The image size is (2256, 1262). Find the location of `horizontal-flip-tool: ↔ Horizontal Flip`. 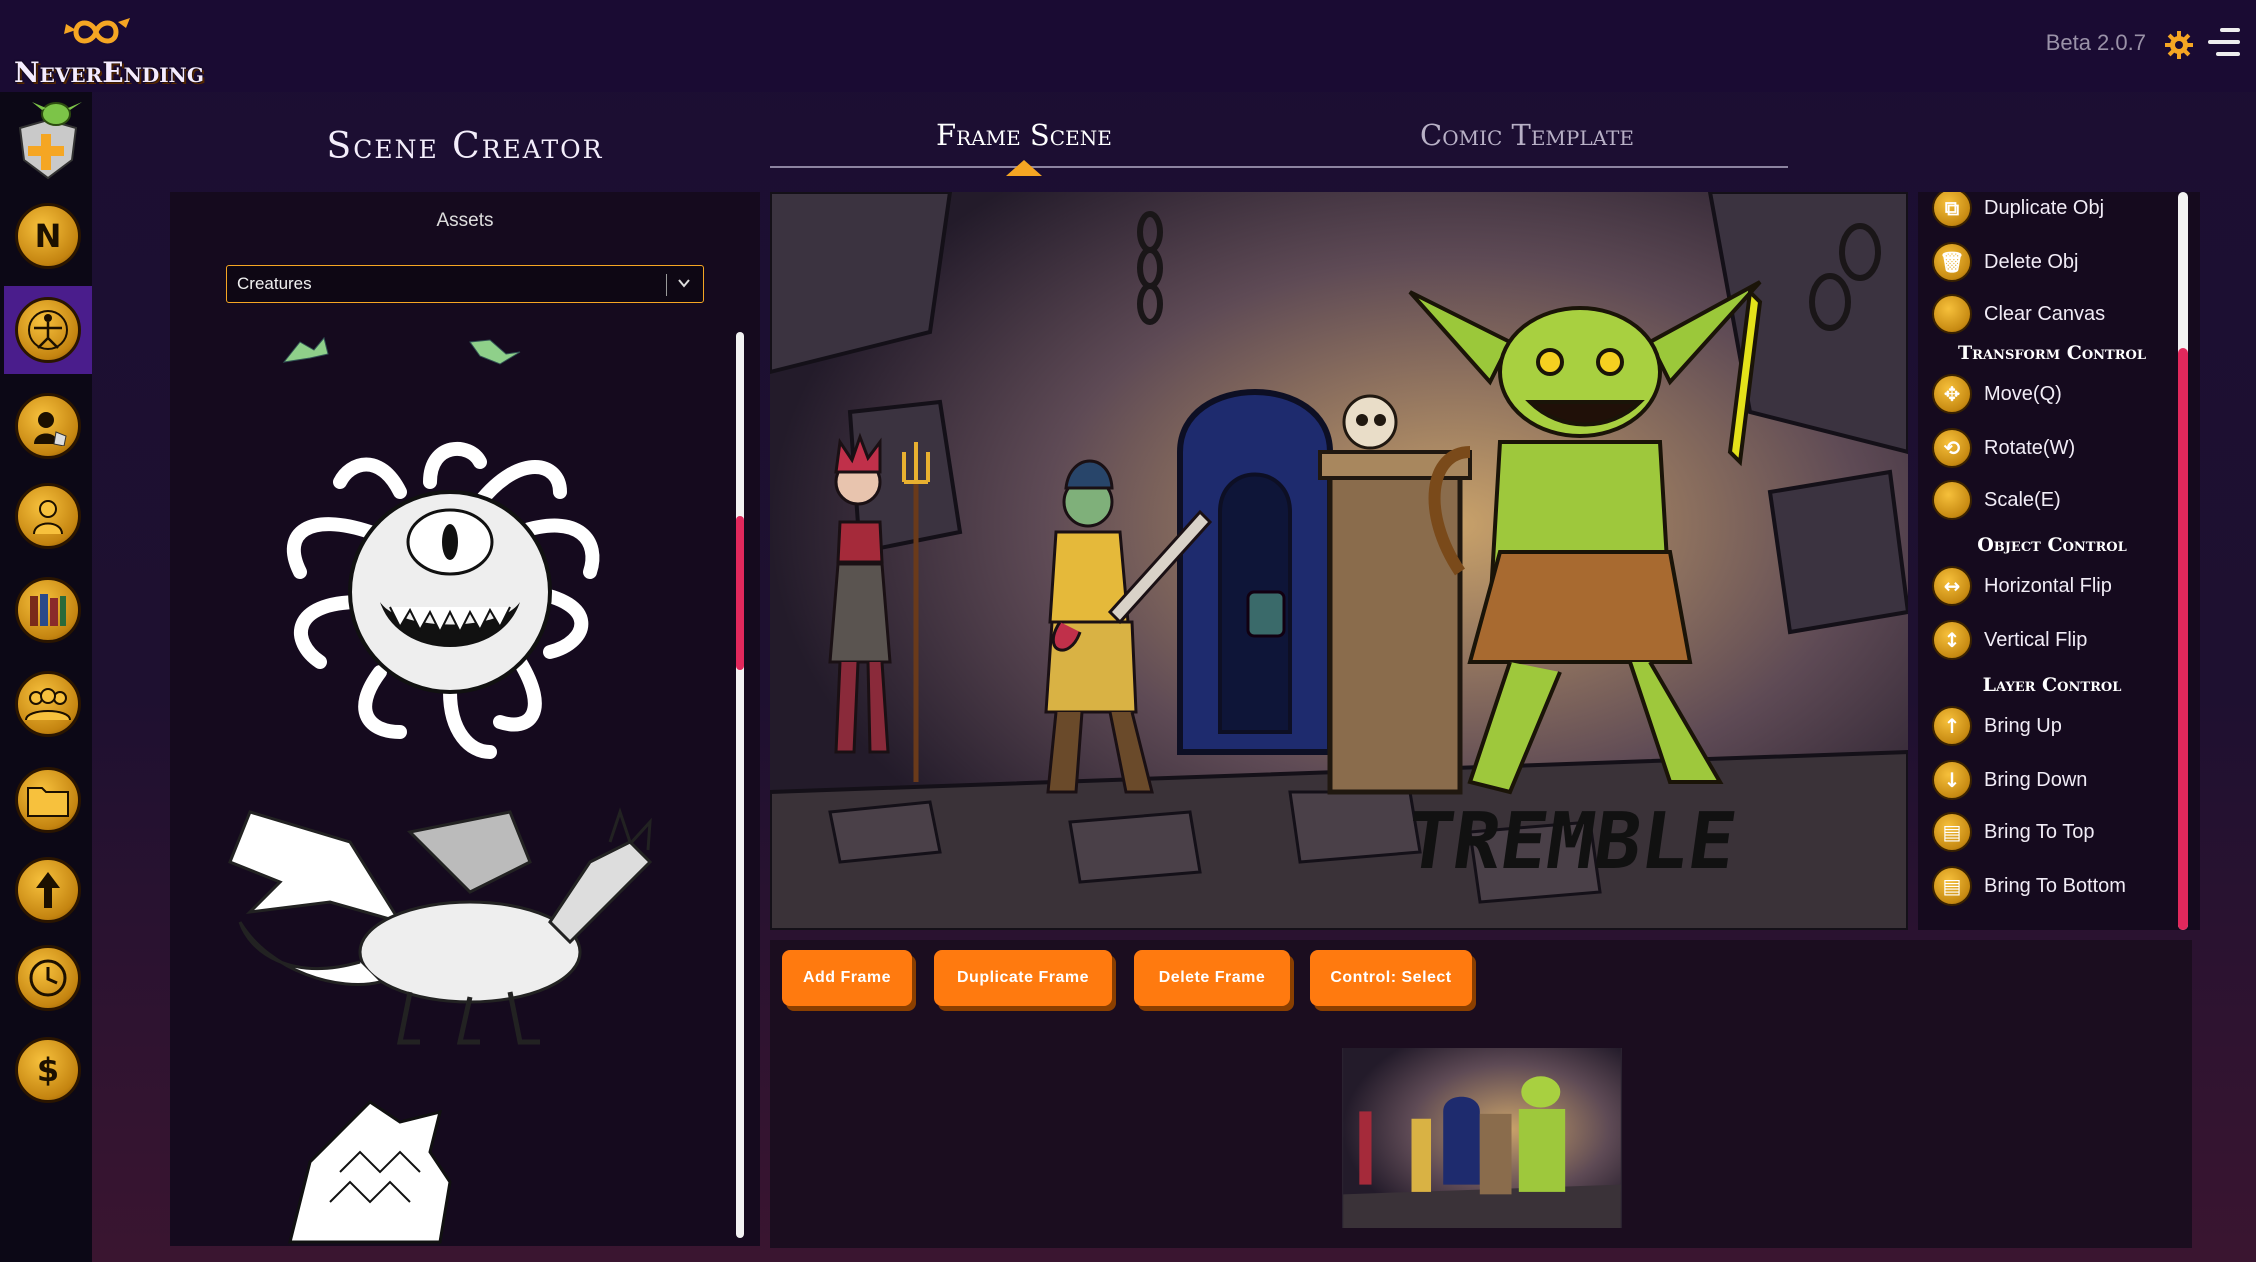

horizontal-flip-tool: ↔ Horizontal Flip is located at coordinates (2057, 588).